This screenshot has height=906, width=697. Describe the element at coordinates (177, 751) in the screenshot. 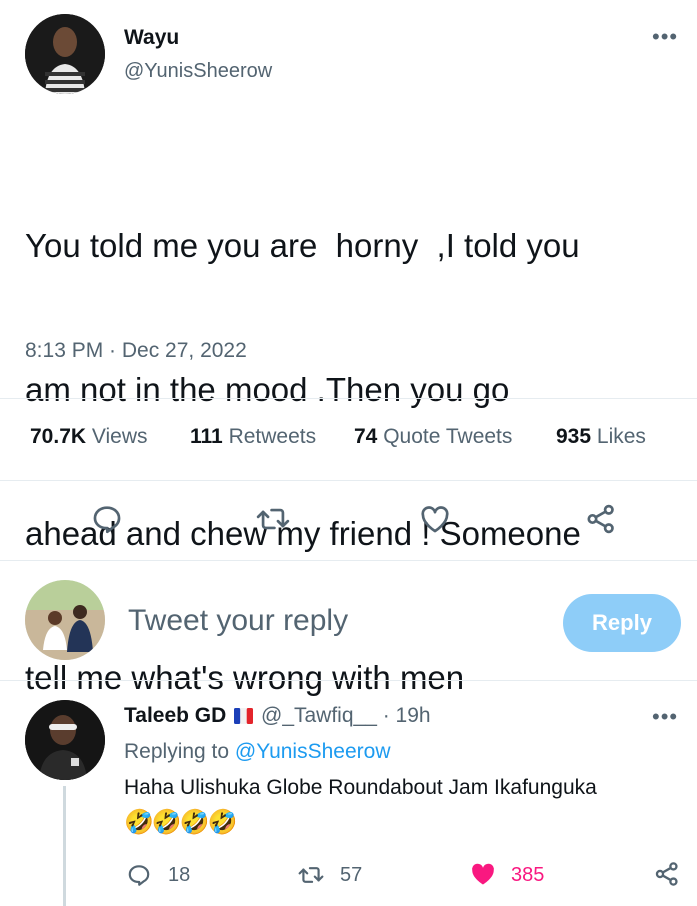

I see `replying-to-prefix: Replying to` at that location.